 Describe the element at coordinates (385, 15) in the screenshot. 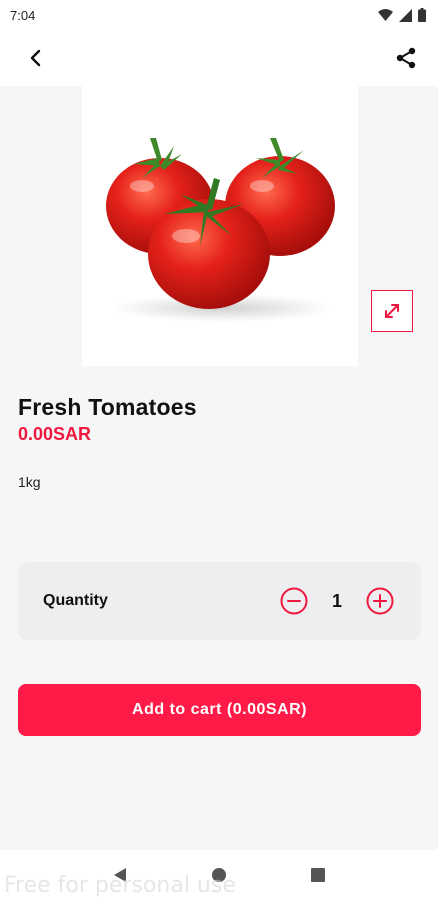

I see `wifi-icon` at that location.